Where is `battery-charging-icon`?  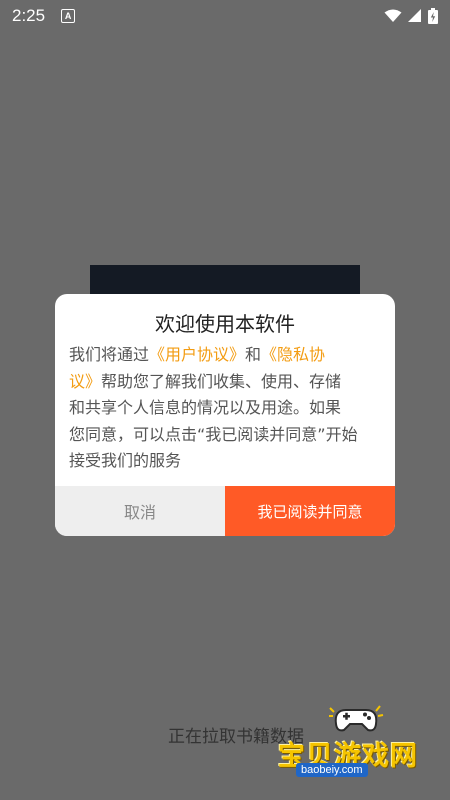
battery-charging-icon is located at coordinates (433, 16).